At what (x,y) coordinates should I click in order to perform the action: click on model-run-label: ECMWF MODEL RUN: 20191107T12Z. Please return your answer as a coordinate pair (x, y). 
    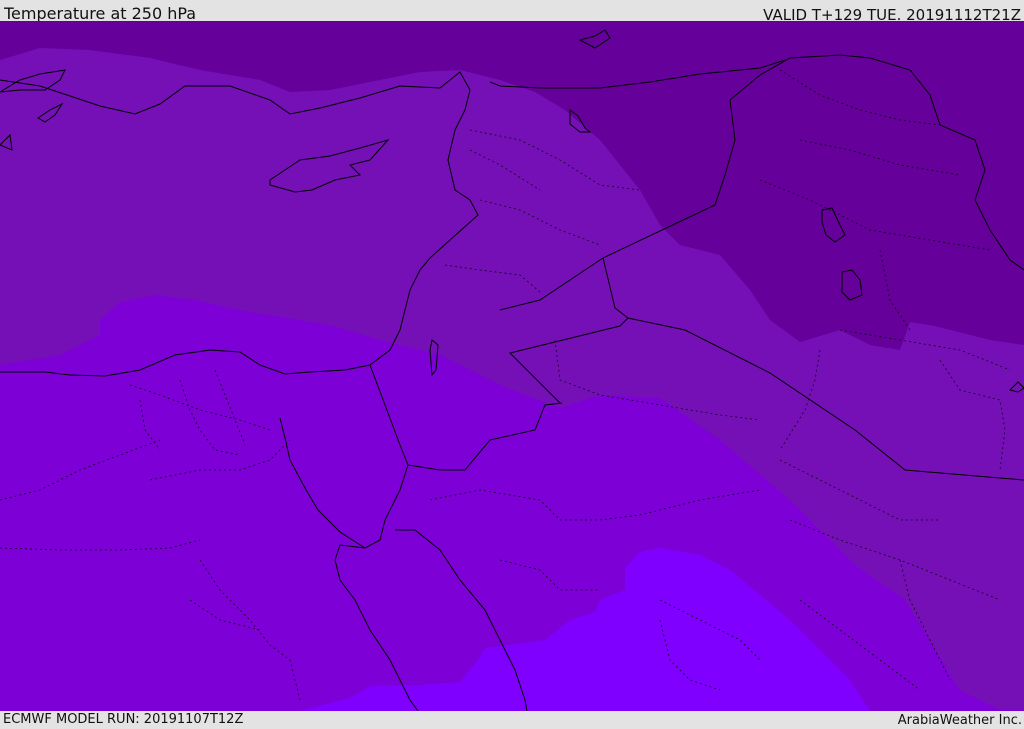
    Looking at the image, I should click on (123, 719).